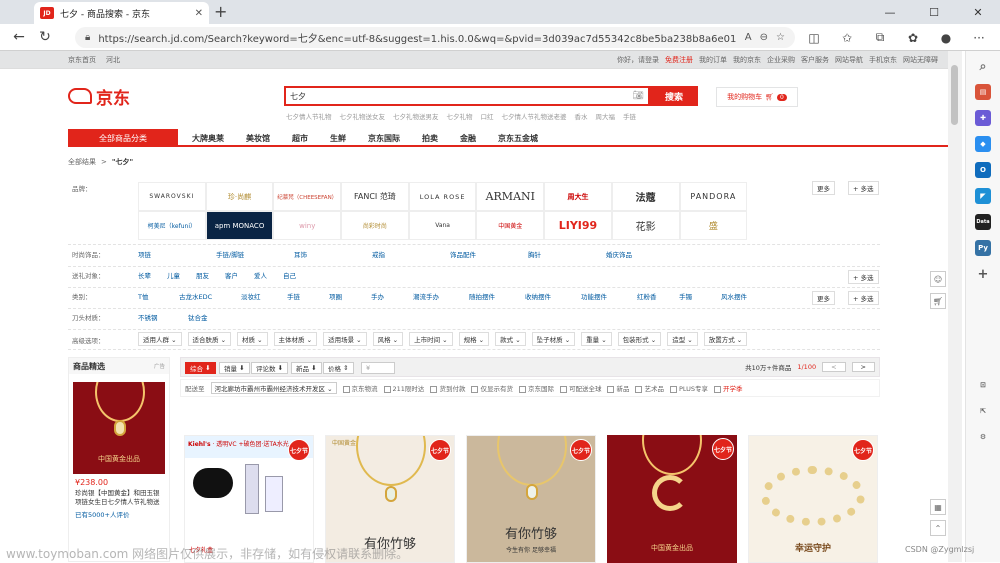 The height and width of the screenshot is (563, 1000). What do you see at coordinates (913, 38) in the screenshot?
I see `extensions-icon: ✿` at bounding box center [913, 38].